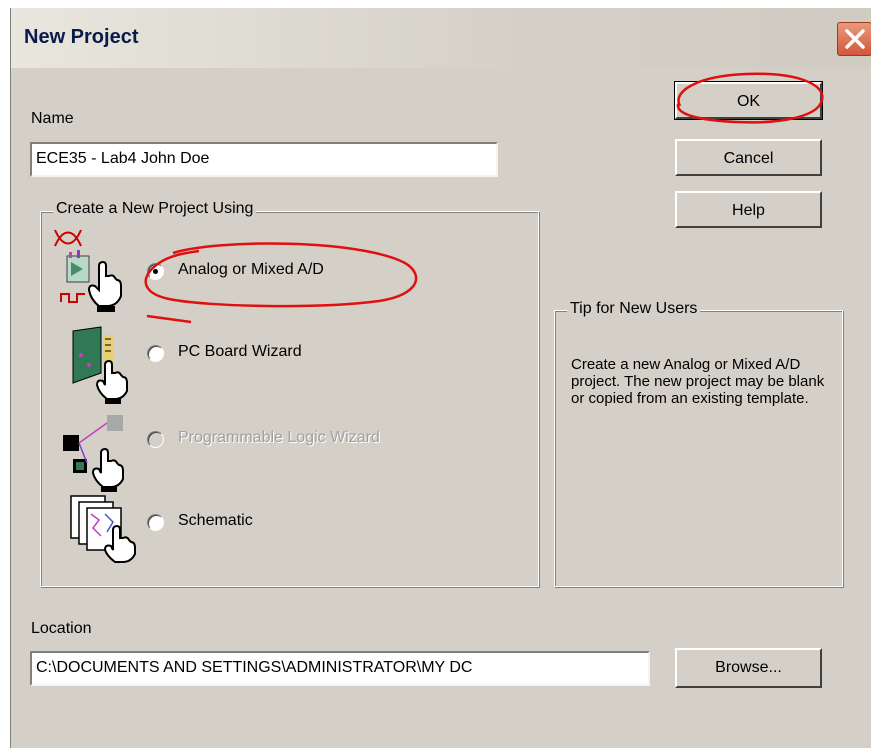 The height and width of the screenshot is (748, 871). What do you see at coordinates (441, 38) in the screenshot?
I see `title-bar: New Project` at bounding box center [441, 38].